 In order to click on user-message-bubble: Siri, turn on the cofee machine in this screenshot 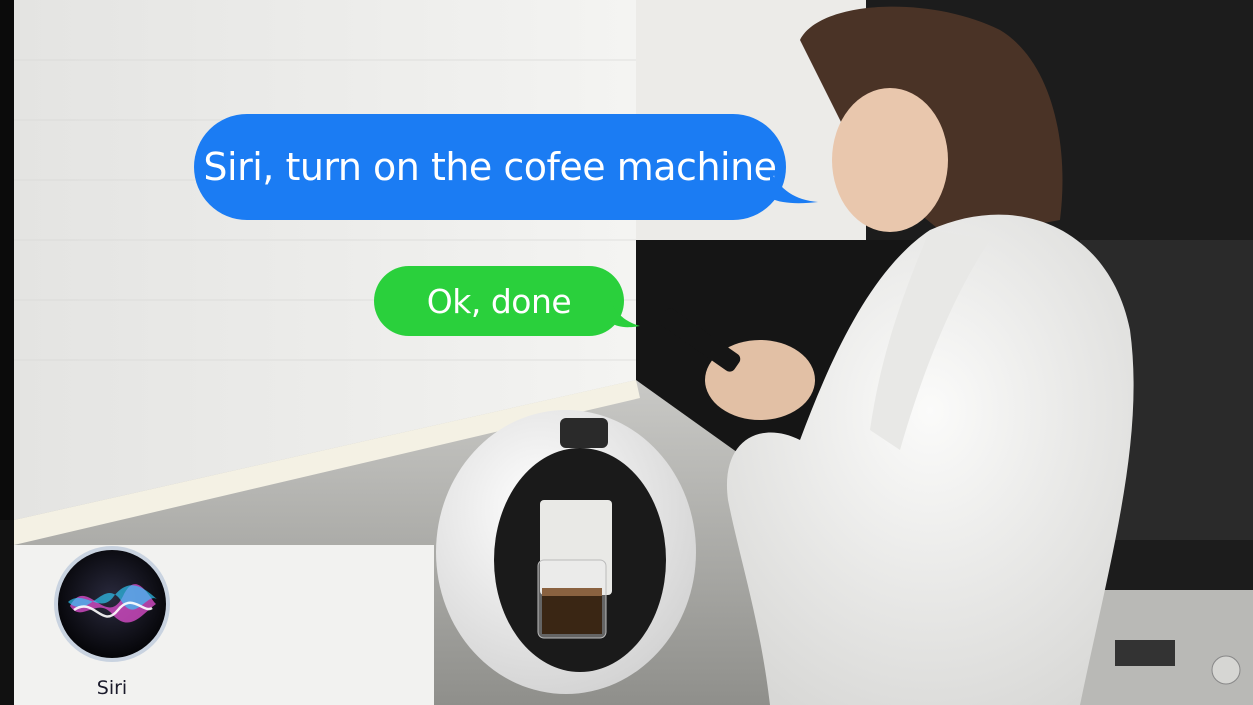, I will do `click(490, 167)`.